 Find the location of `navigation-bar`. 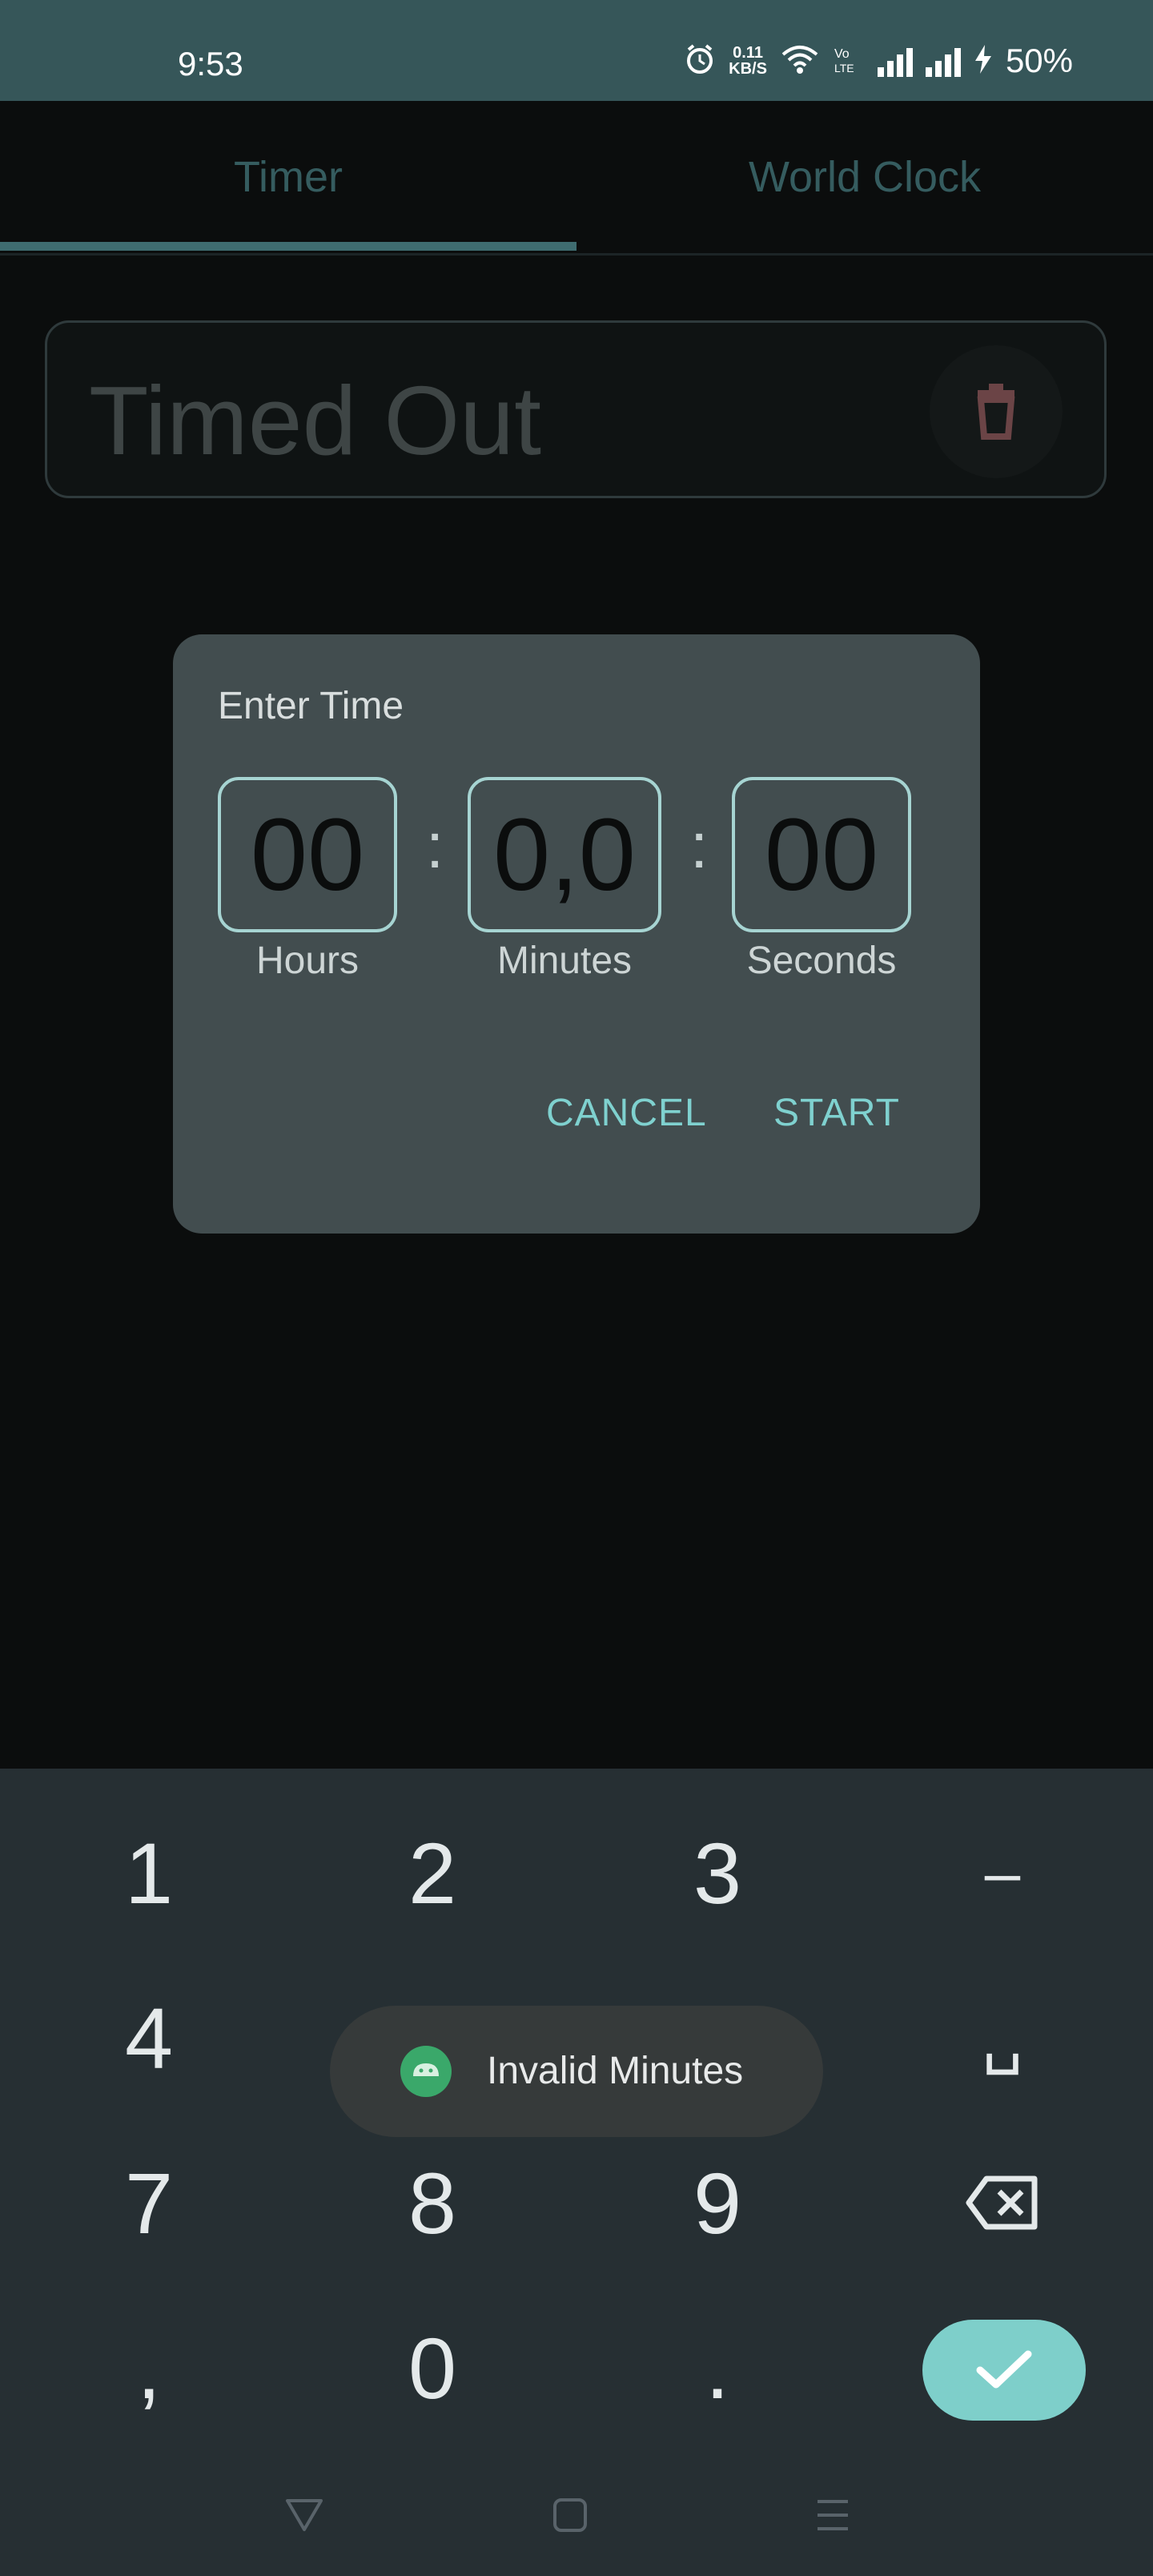

navigation-bar is located at coordinates (576, 2505).